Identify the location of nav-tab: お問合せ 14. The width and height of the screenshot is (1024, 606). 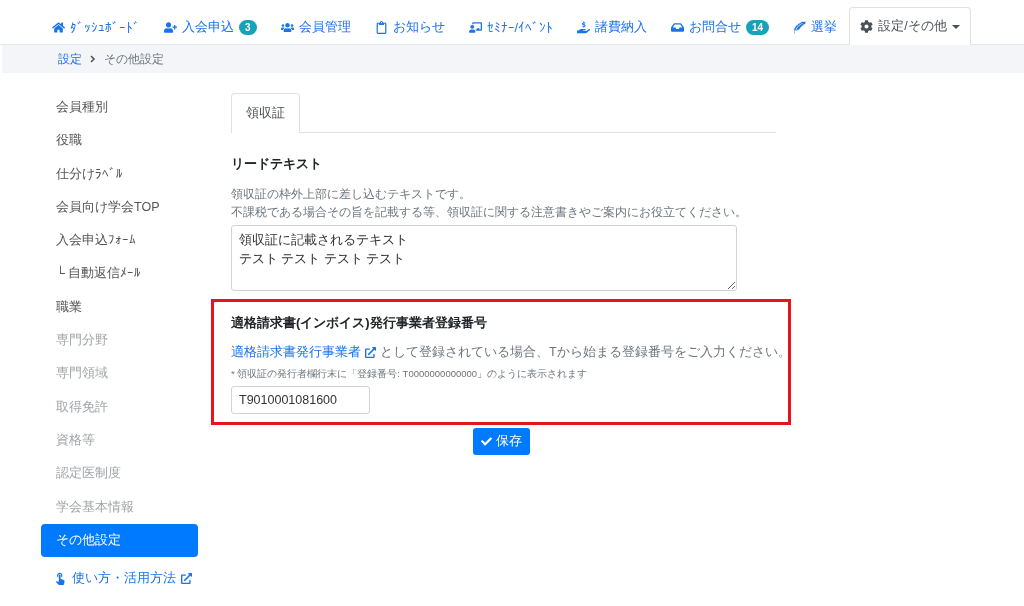
(720, 27).